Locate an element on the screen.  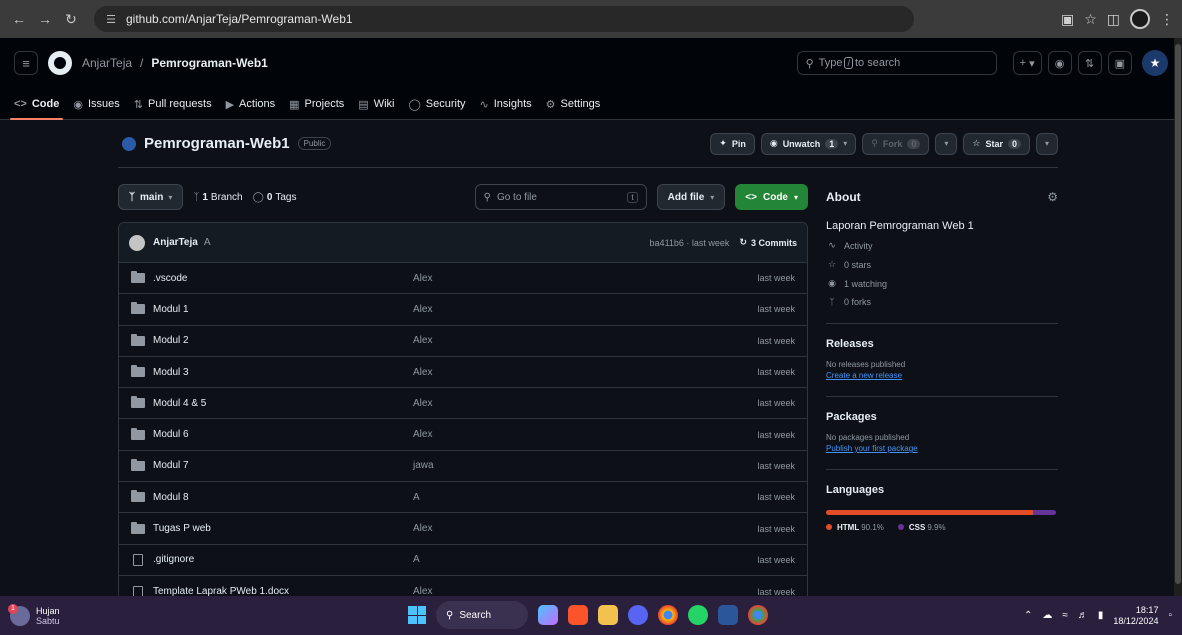
breadcrumb-repo: Pemrograman-Web1 is located at coordinates (209, 63).